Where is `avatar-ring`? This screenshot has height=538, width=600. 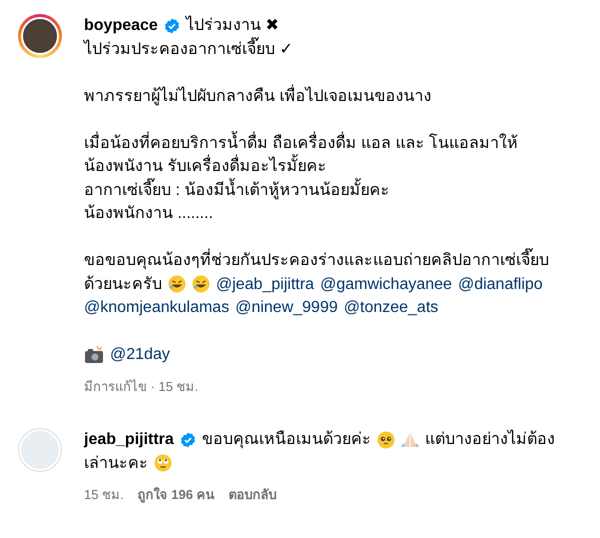 avatar-ring is located at coordinates (40, 36).